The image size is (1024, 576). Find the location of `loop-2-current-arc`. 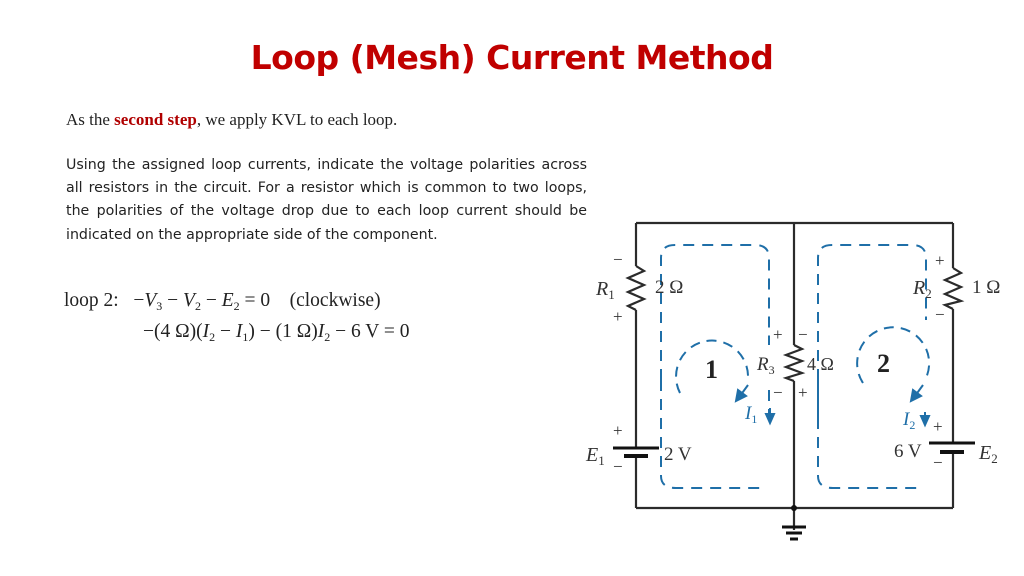

loop-2-current-arc is located at coordinates (893, 355).